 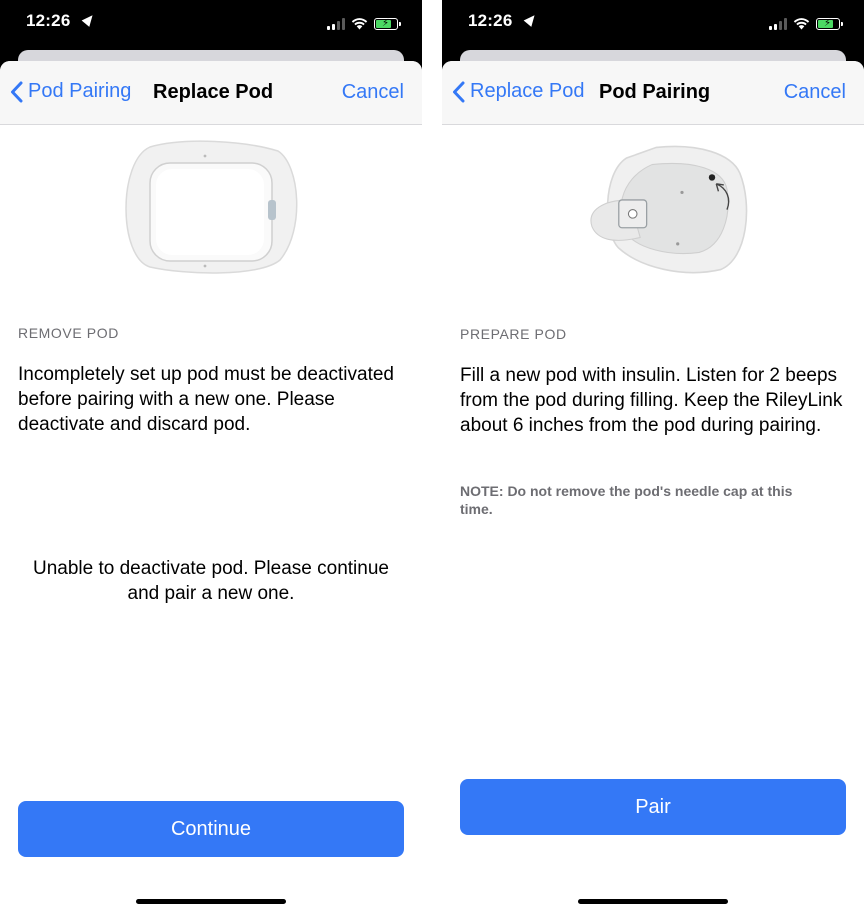 What do you see at coordinates (513, 334) in the screenshot?
I see `section-header: PREPARE POD` at bounding box center [513, 334].